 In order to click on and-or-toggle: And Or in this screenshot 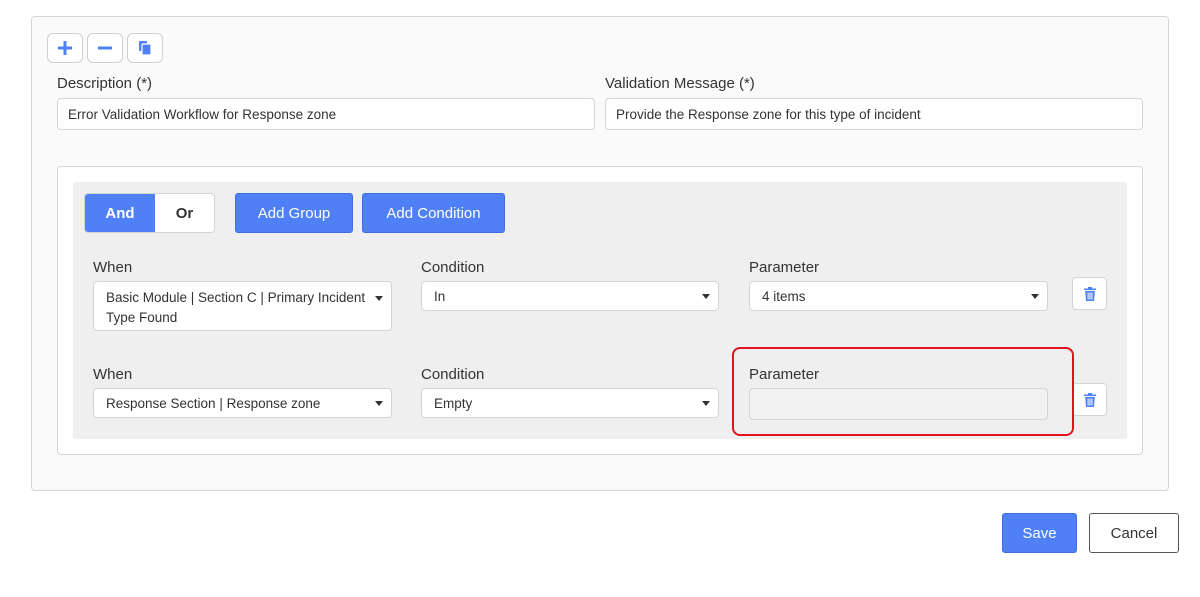, I will do `click(149, 213)`.